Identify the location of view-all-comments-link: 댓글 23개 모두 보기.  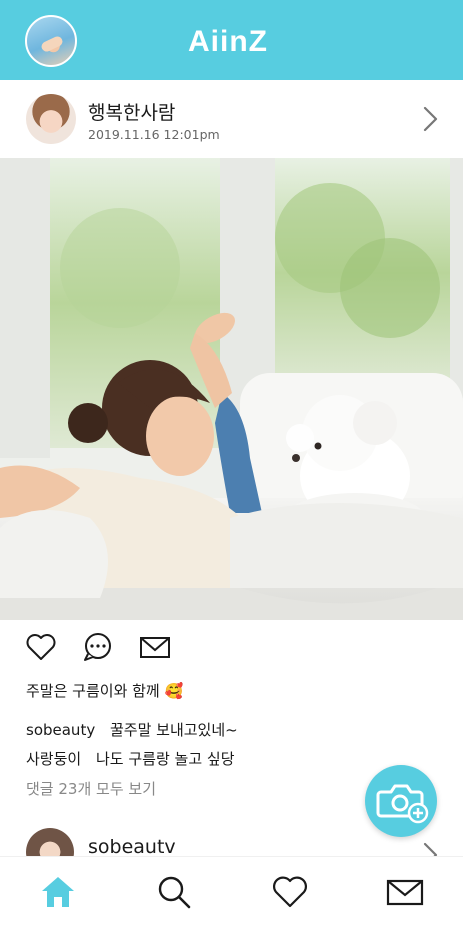
(91, 788).